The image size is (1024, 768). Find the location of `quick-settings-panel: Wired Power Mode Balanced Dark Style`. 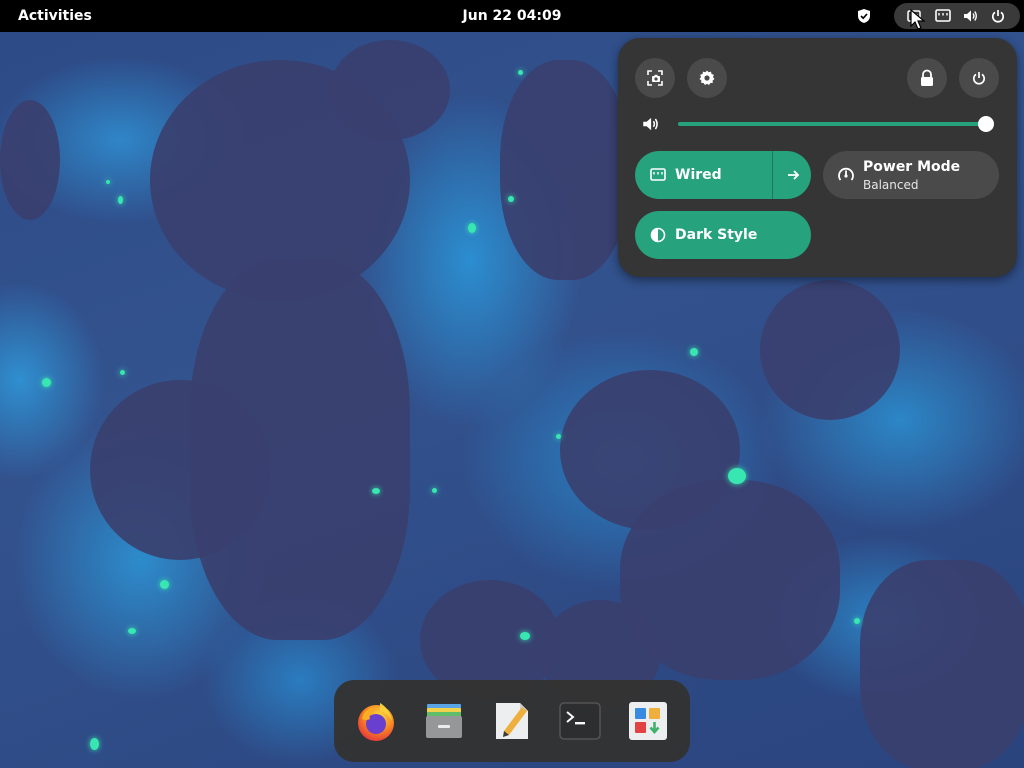

quick-settings-panel: Wired Power Mode Balanced Dark Style is located at coordinates (817, 157).